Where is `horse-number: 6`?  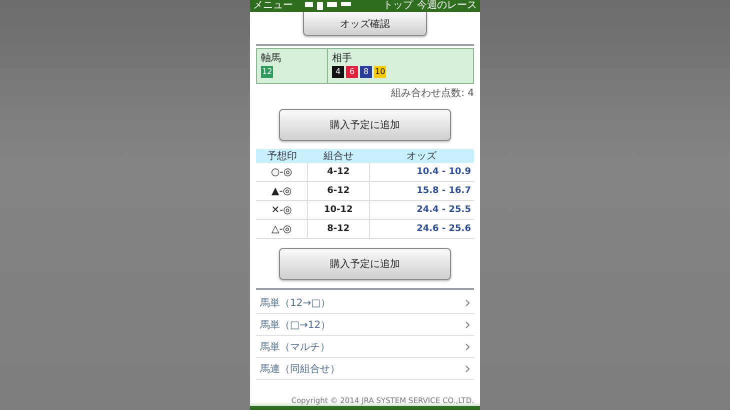
horse-number: 6 is located at coordinates (352, 72).